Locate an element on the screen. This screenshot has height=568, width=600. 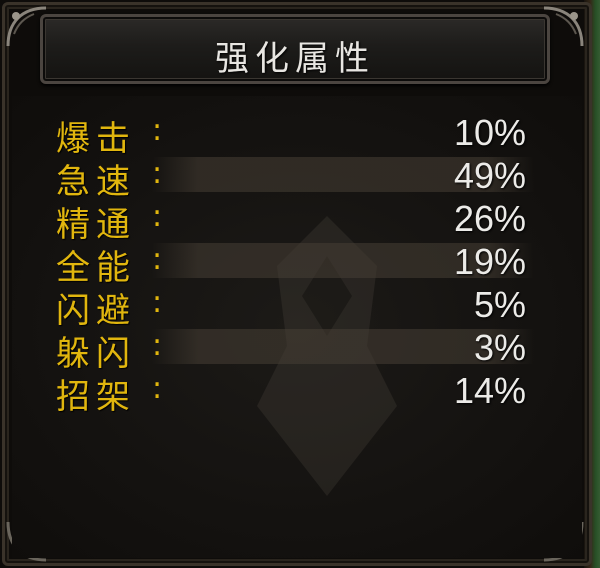
stat-row-versatility: 全能 : 19% is located at coordinates (297, 263).